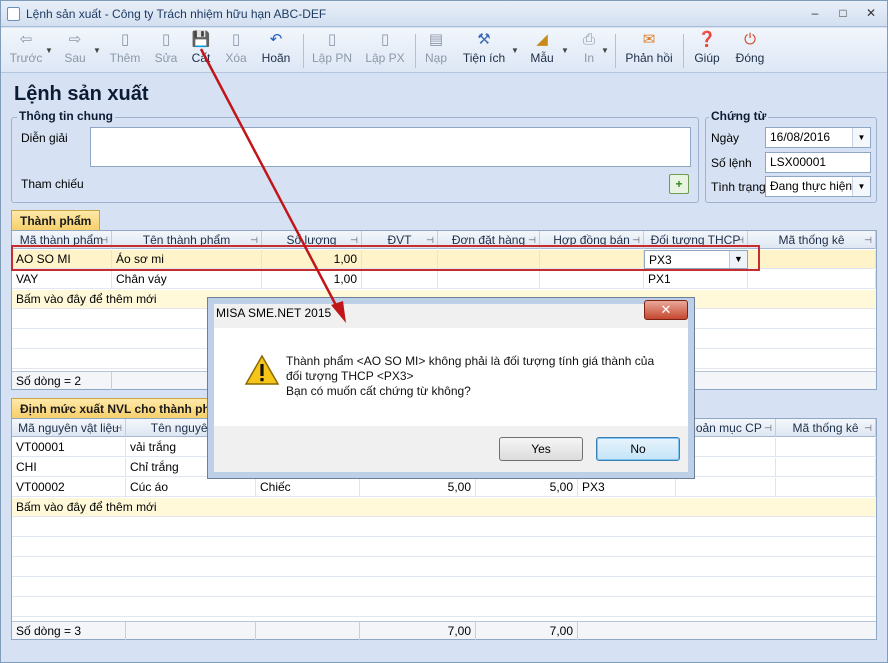 The height and width of the screenshot is (663, 888). I want to click on voucher-number-label: Số lệnh, so click(731, 163).